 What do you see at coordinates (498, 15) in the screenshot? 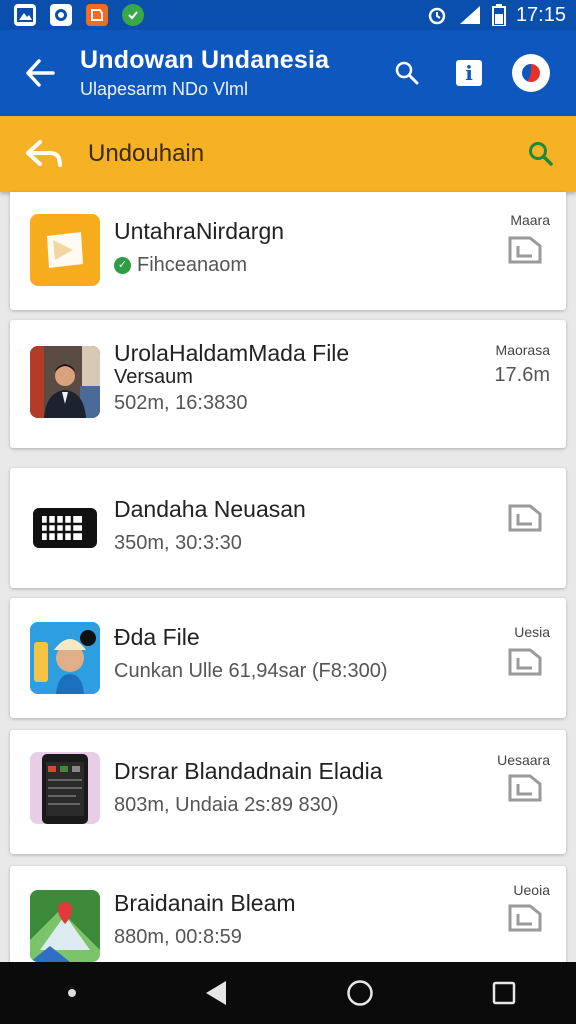
I see `battery-icon` at bounding box center [498, 15].